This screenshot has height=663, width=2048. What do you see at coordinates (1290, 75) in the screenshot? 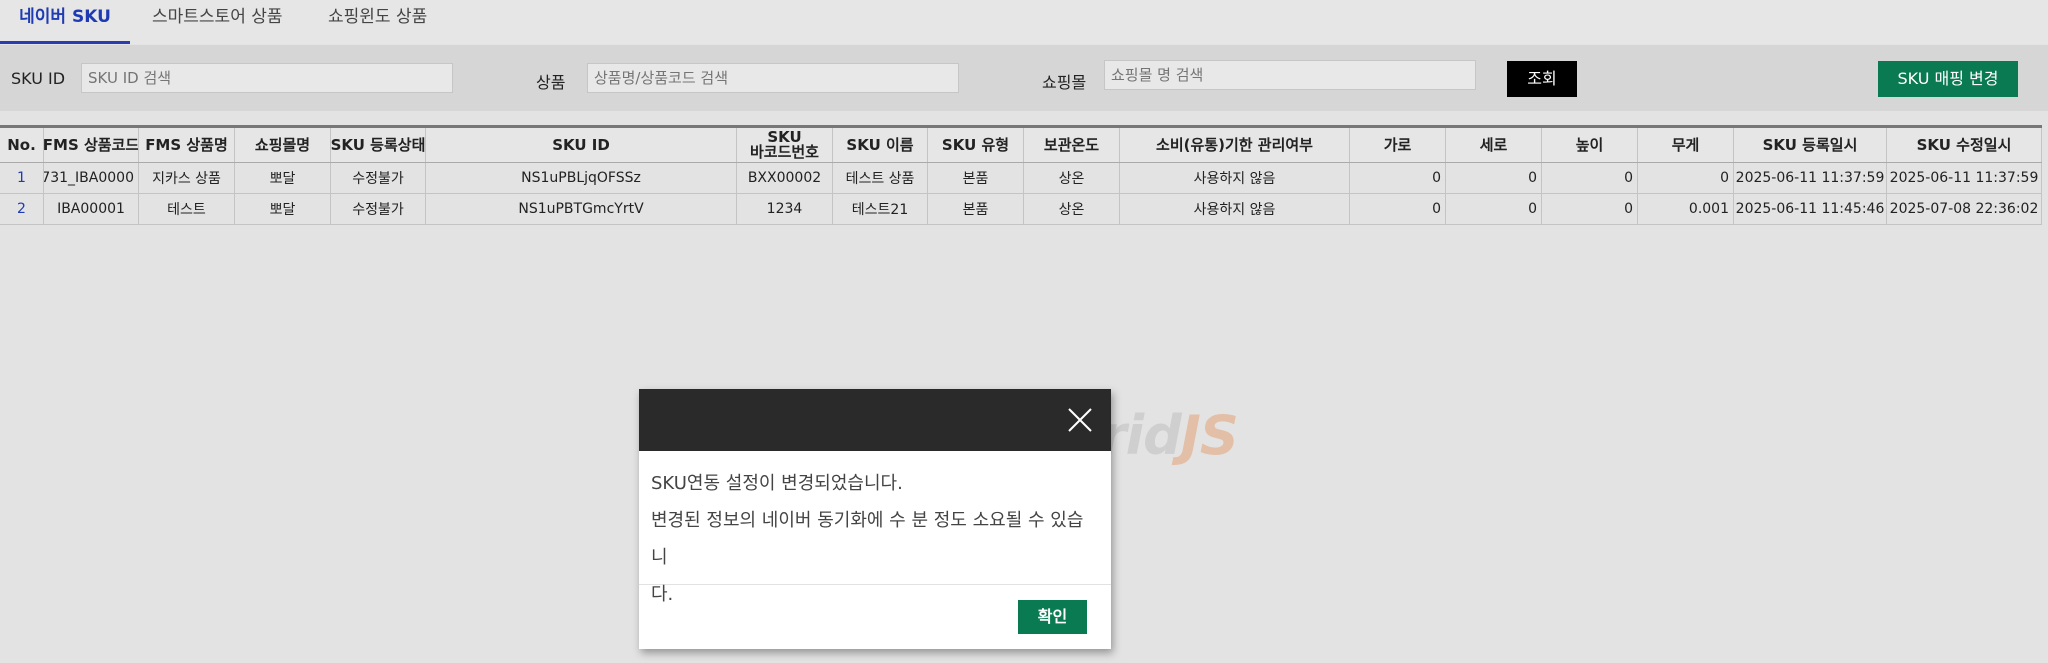
I see `mall-input` at bounding box center [1290, 75].